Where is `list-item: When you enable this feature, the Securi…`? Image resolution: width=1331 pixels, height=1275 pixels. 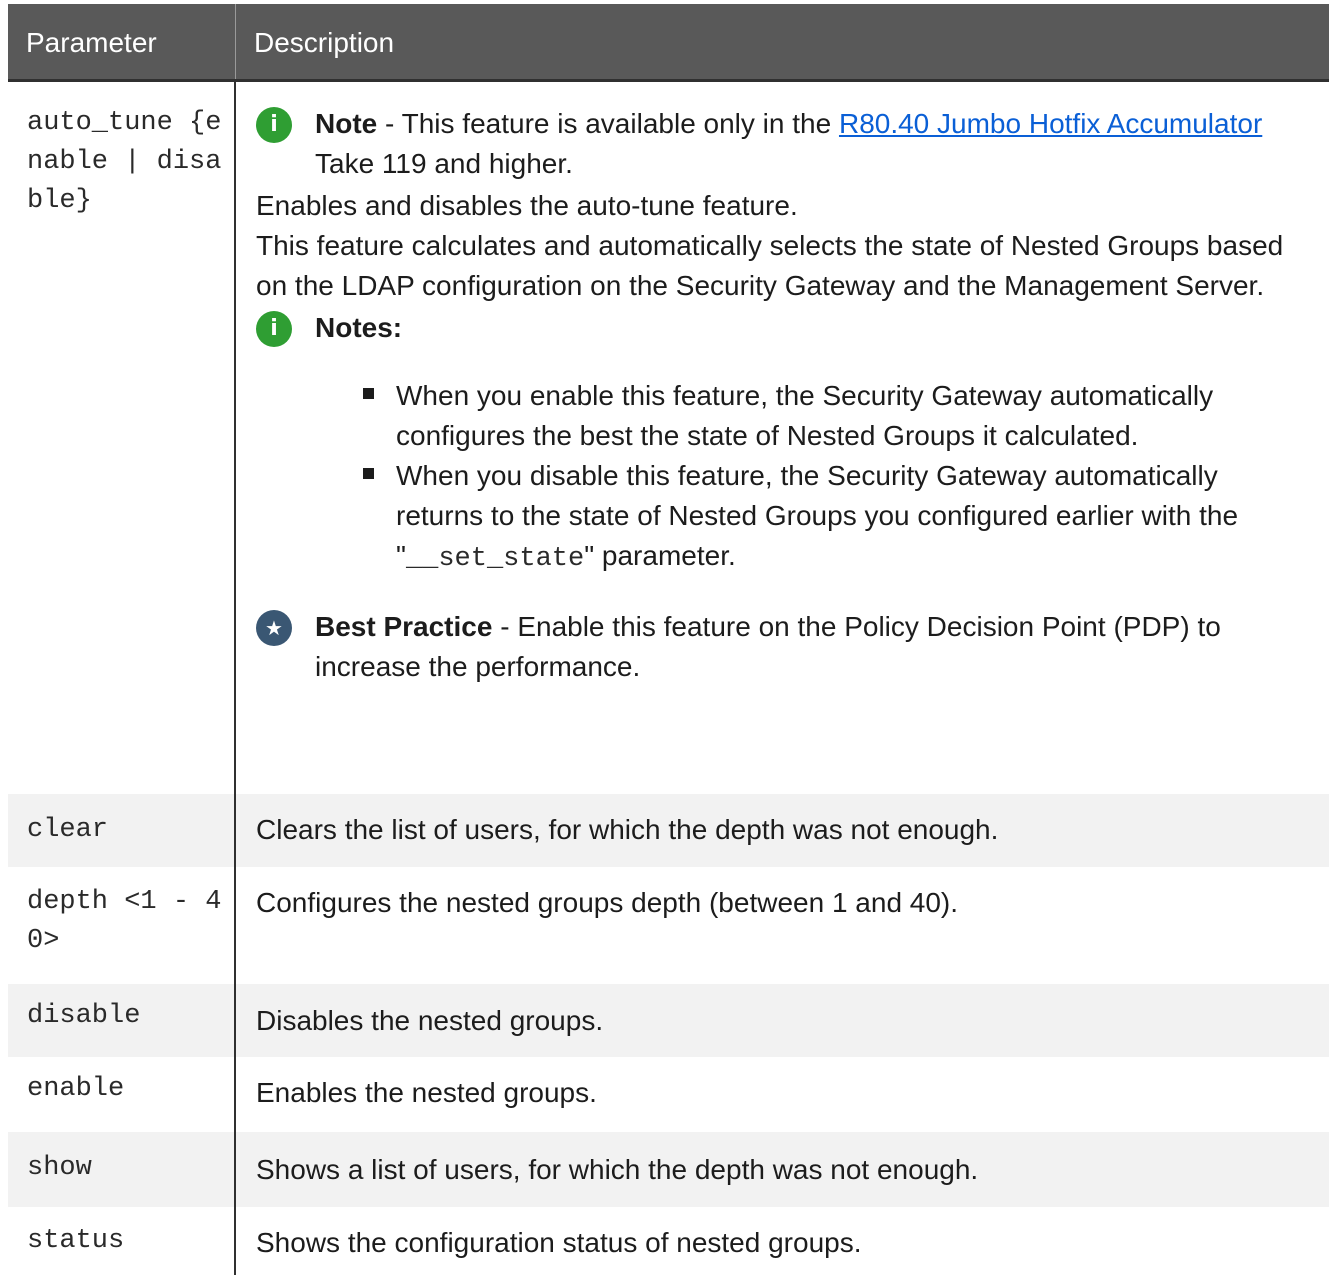 list-item: When you enable this feature, the Securi… is located at coordinates (781, 416).